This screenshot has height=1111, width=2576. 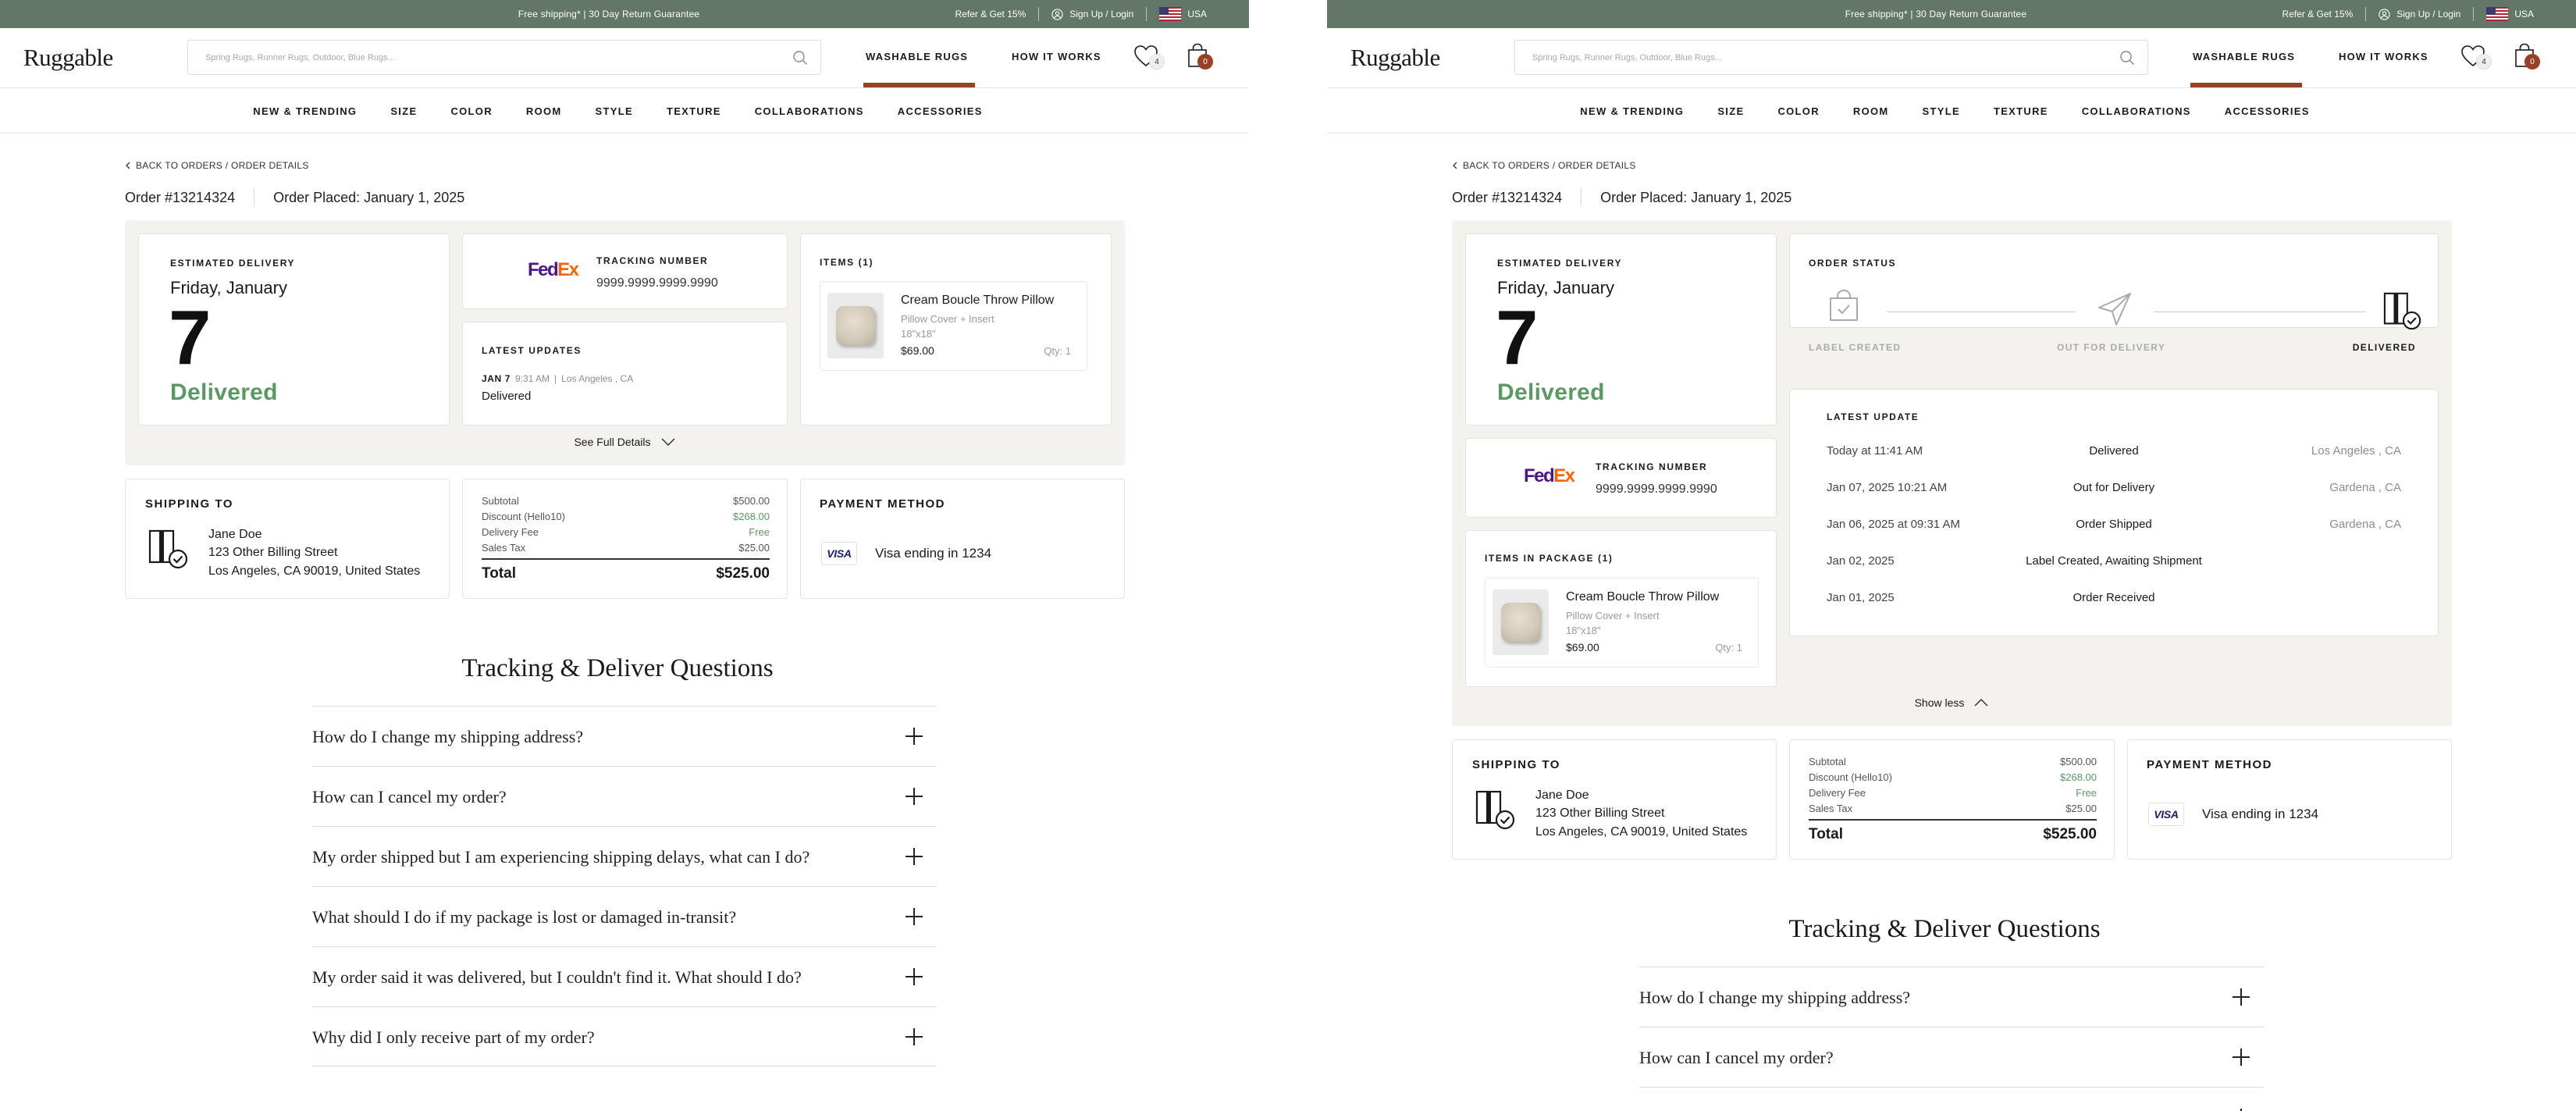 What do you see at coordinates (919, 85) in the screenshot?
I see `active-nav-underline` at bounding box center [919, 85].